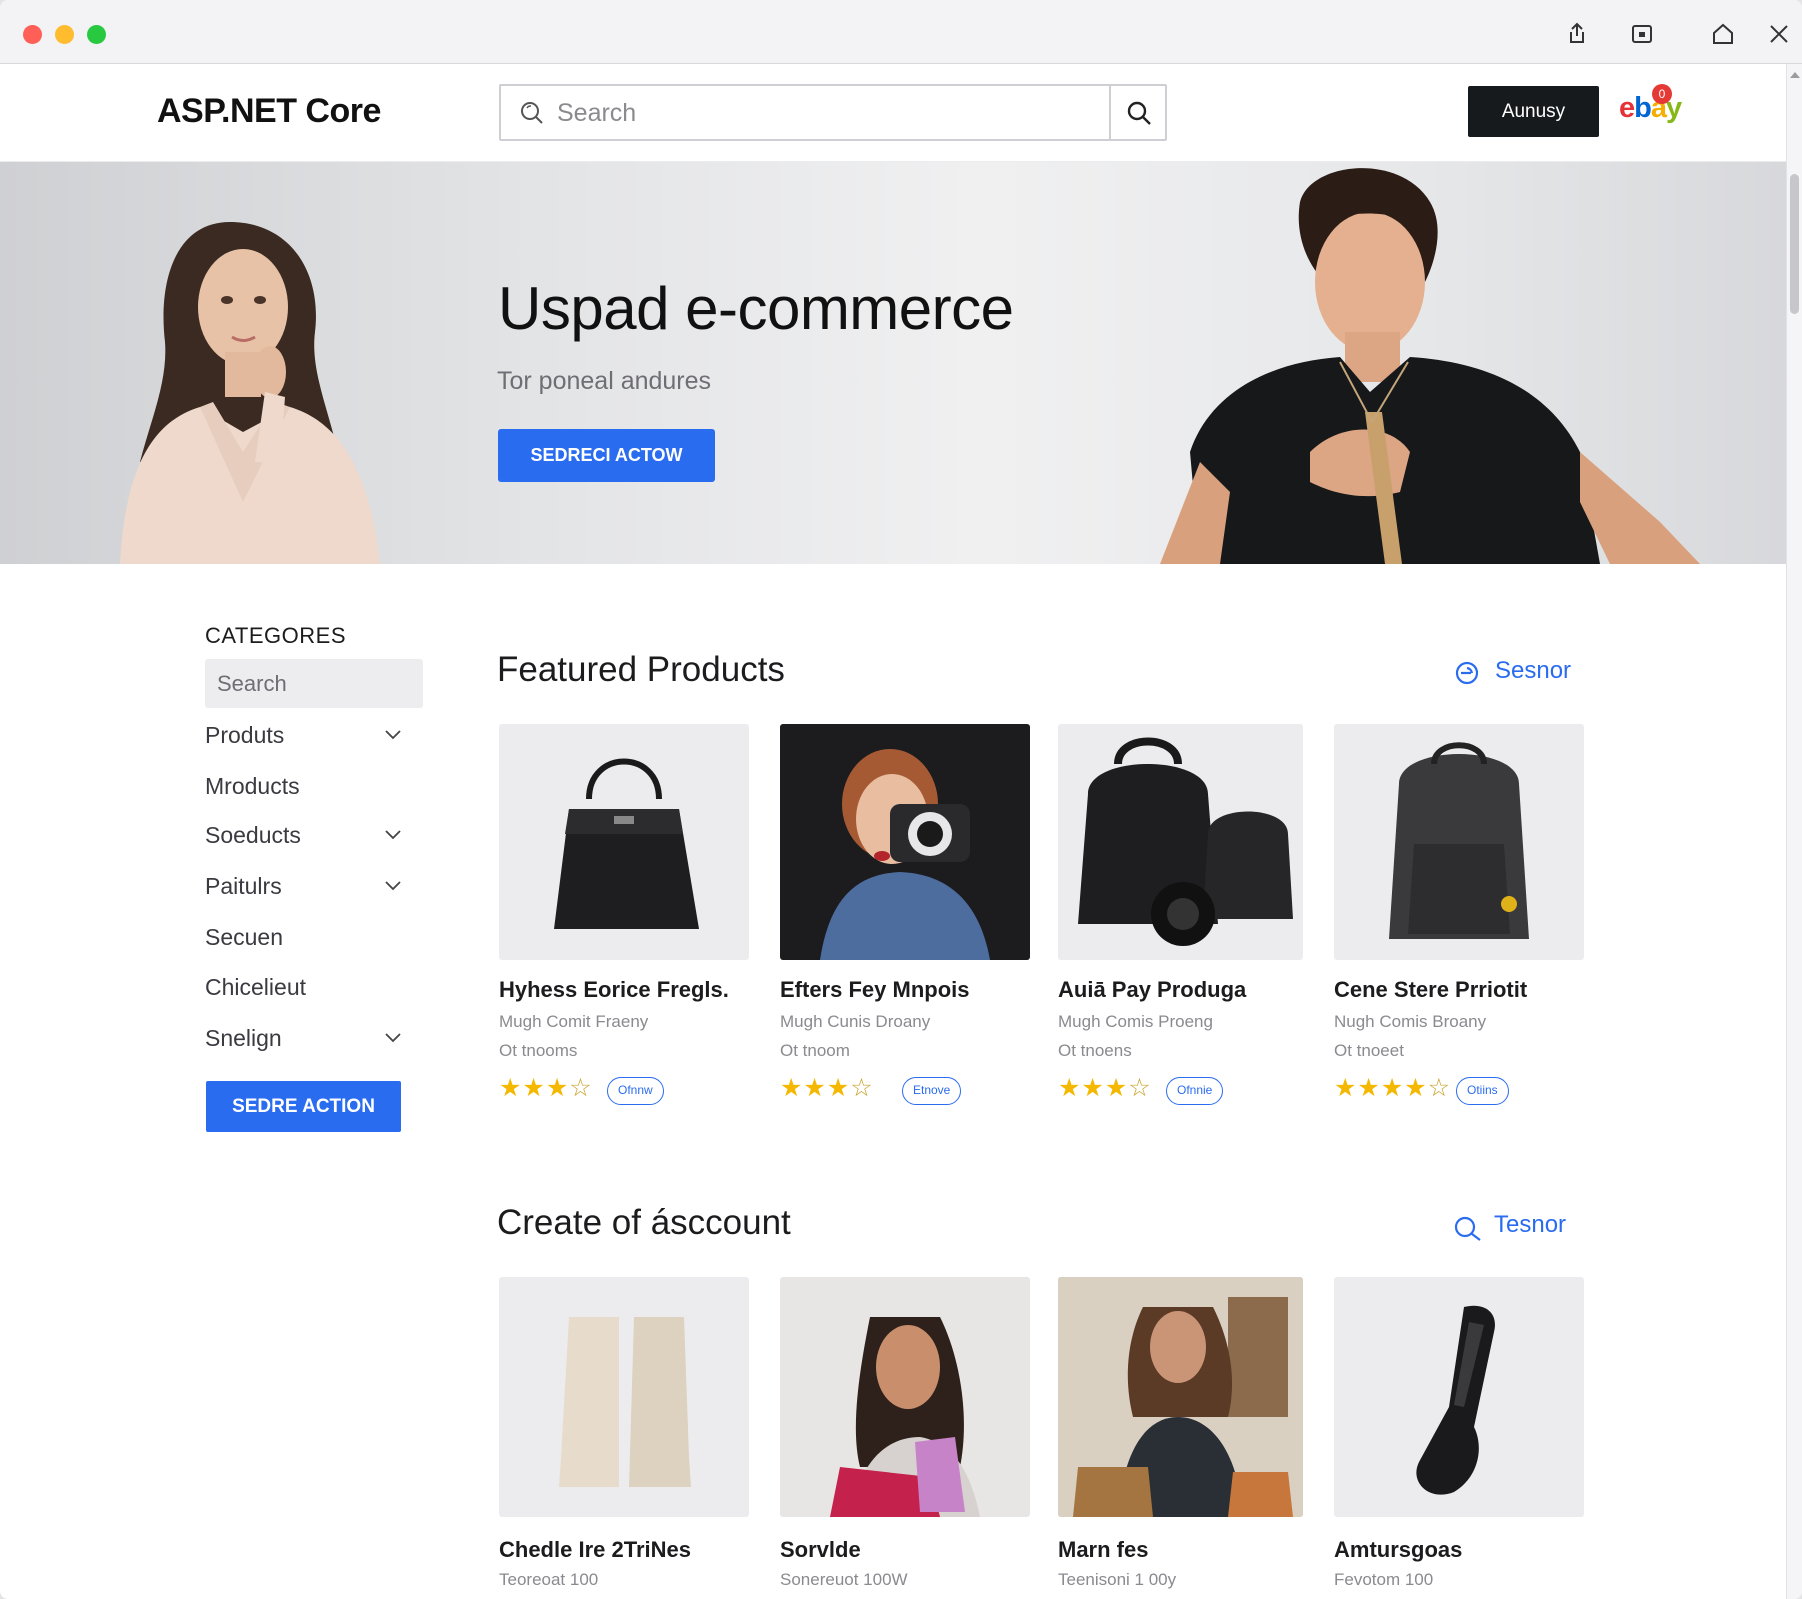  What do you see at coordinates (1530, 1224) in the screenshot?
I see `account-link-label: Tesnor` at bounding box center [1530, 1224].